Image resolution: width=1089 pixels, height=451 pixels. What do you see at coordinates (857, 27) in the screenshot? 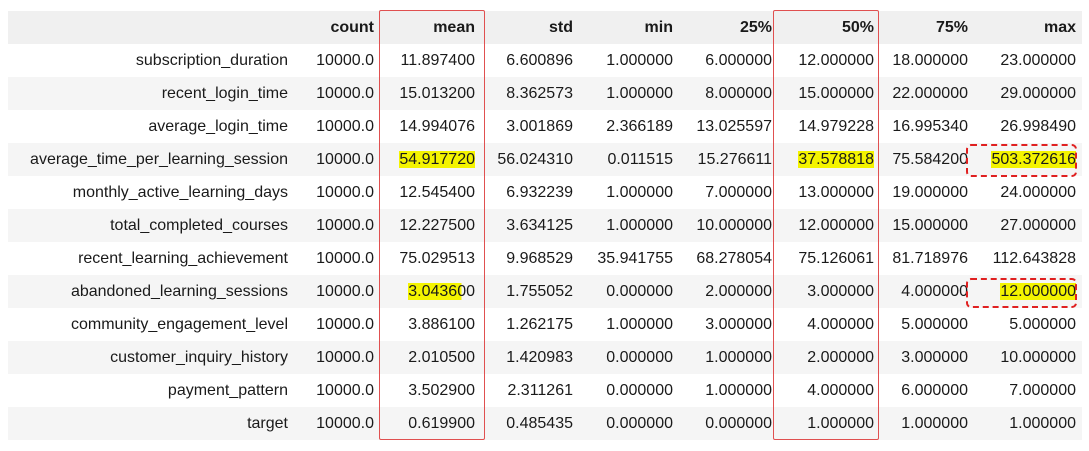
I see `col-header-50: 50%` at bounding box center [857, 27].